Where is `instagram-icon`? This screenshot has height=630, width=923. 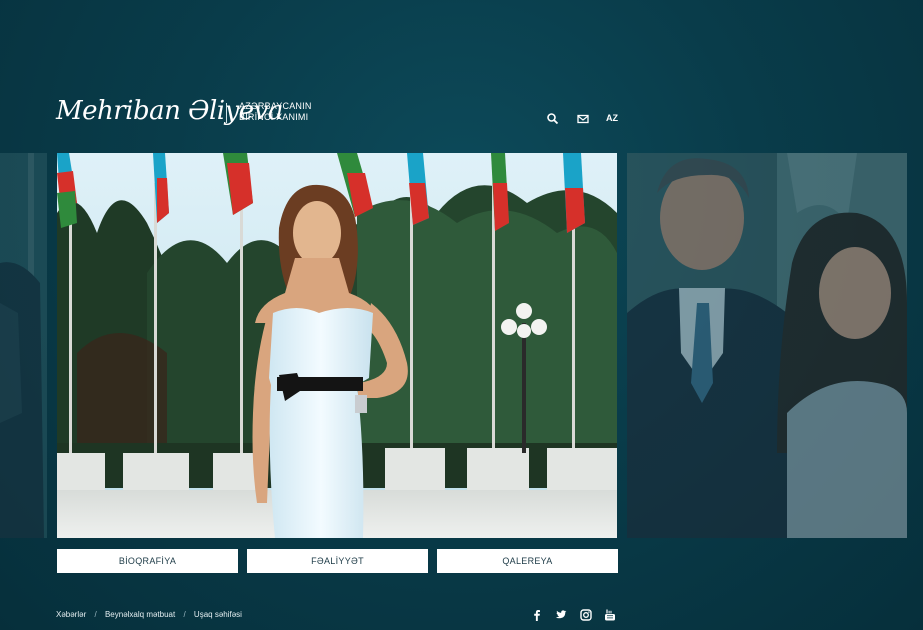 instagram-icon is located at coordinates (586, 614).